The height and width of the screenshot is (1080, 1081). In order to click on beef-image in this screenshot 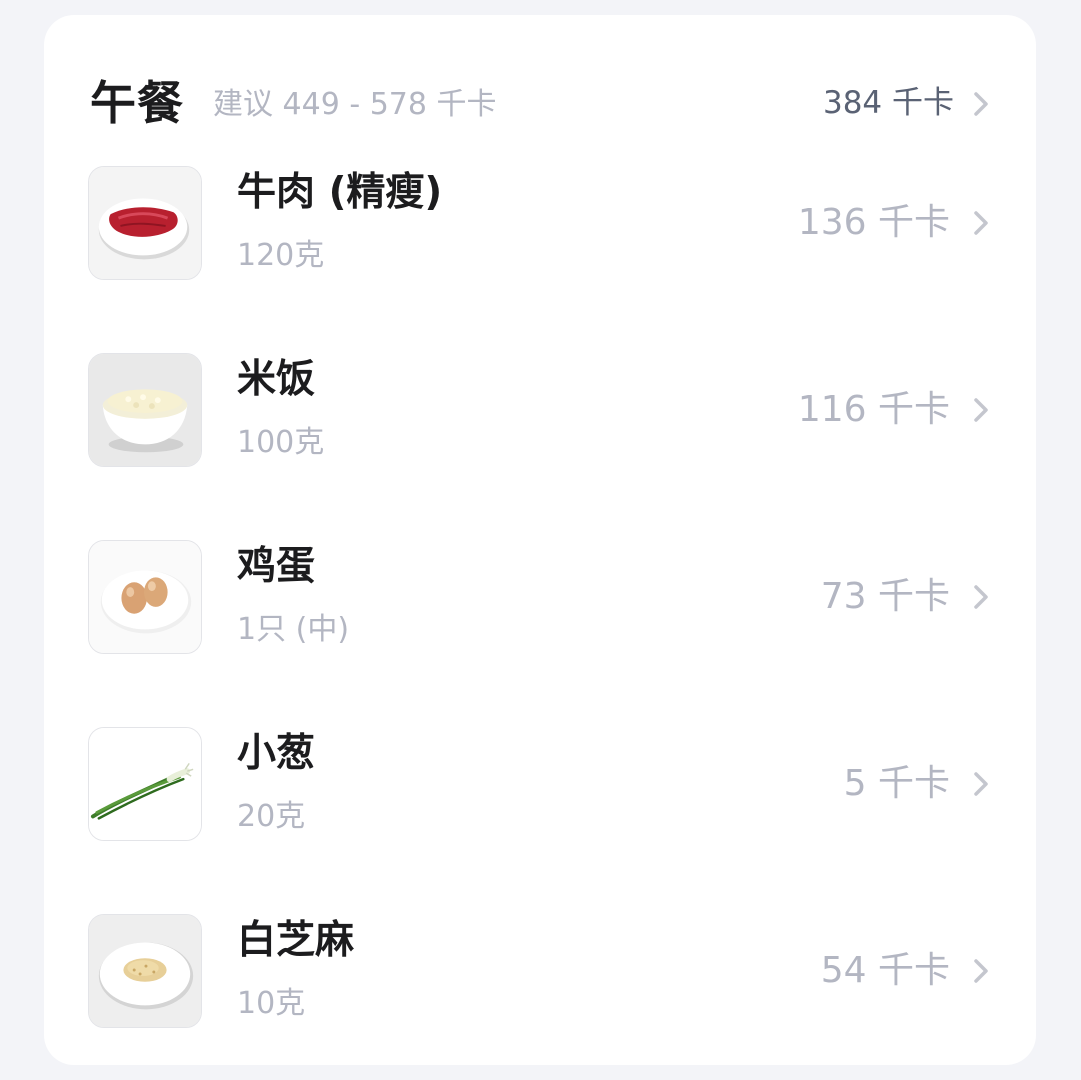, I will do `click(145, 223)`.